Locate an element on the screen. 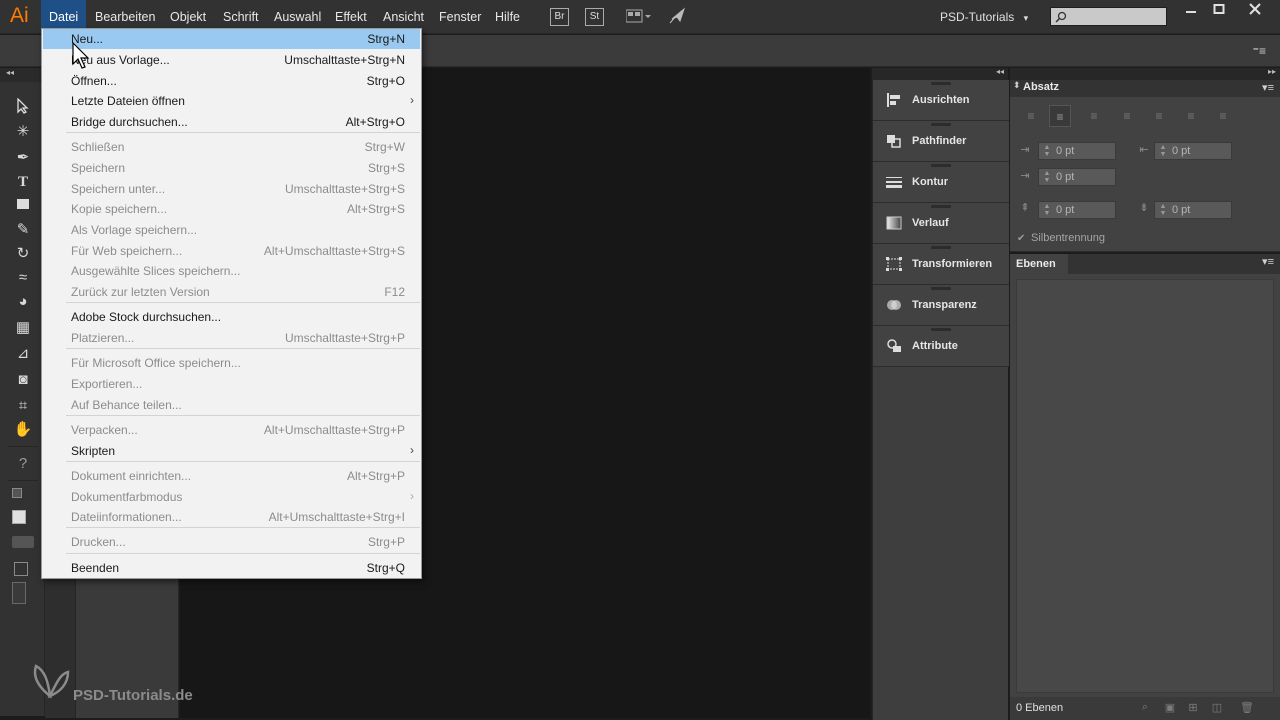 The image size is (1280, 720). menu-hilfe: Hilfe is located at coordinates (507, 17).